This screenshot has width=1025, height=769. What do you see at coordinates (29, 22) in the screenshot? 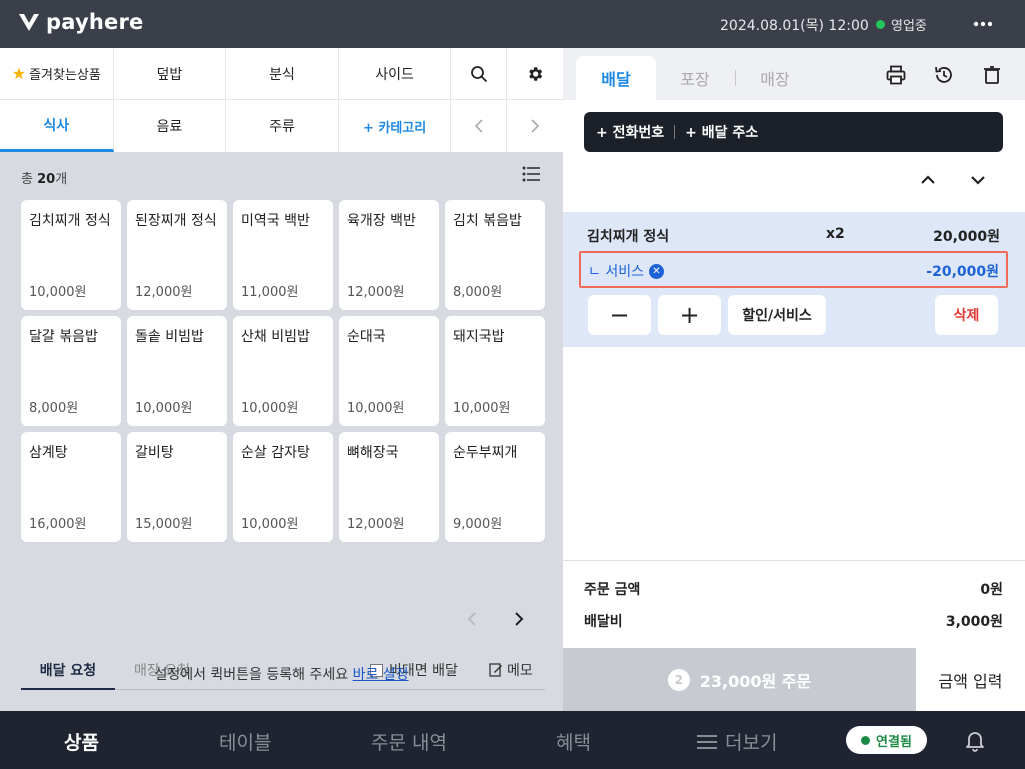
I see `payhere-logo-icon` at bounding box center [29, 22].